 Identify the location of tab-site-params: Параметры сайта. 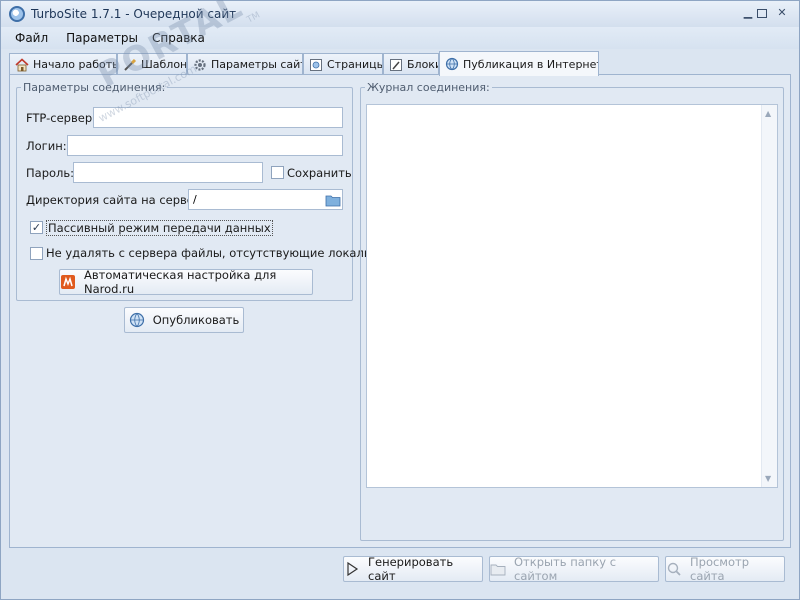
(245, 64).